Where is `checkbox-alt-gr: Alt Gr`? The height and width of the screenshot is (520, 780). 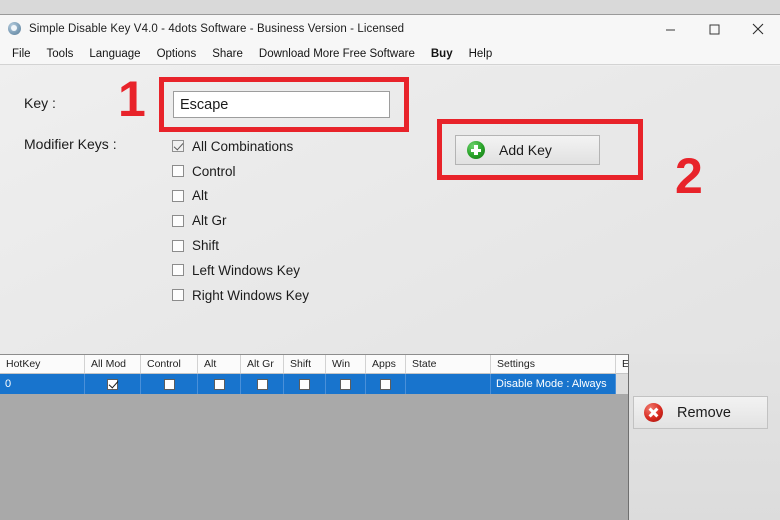
checkbox-alt-gr: Alt Gr is located at coordinates (287, 220).